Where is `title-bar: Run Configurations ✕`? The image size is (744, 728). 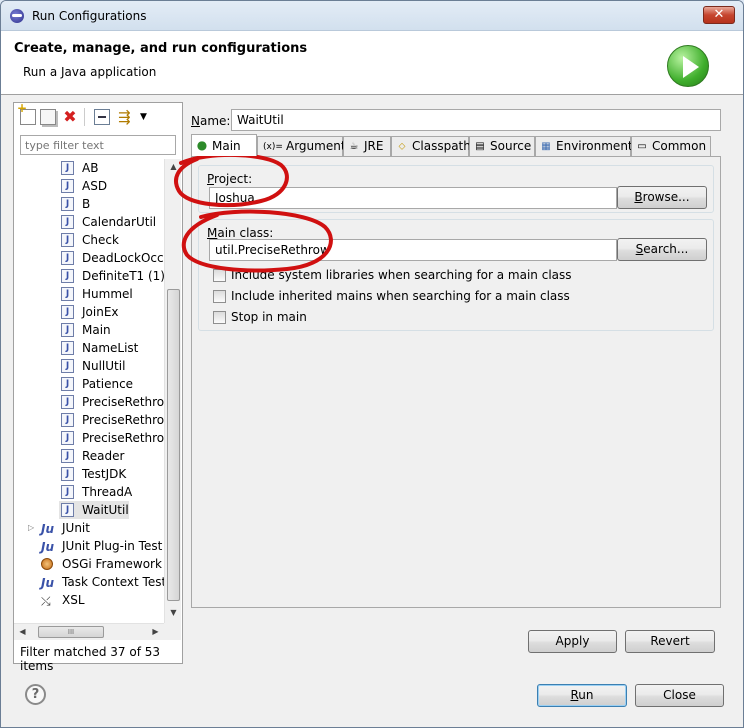
title-bar: Run Configurations ✕ is located at coordinates (372, 16).